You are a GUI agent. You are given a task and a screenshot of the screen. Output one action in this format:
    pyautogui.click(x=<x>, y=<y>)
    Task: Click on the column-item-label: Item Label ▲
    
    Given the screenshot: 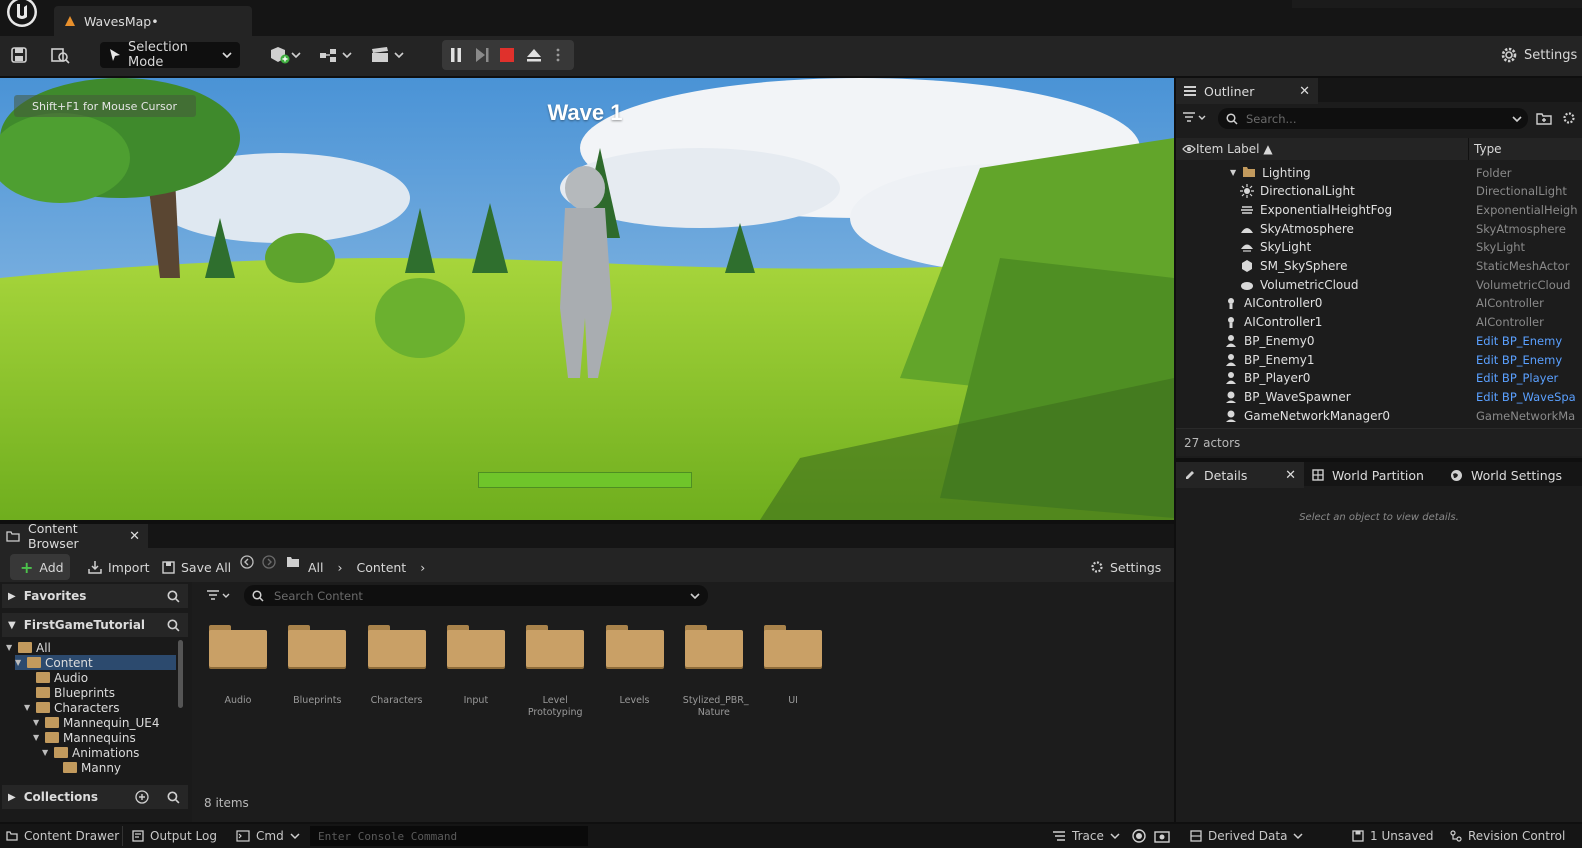 What is the action you would take?
    pyautogui.click(x=1234, y=149)
    